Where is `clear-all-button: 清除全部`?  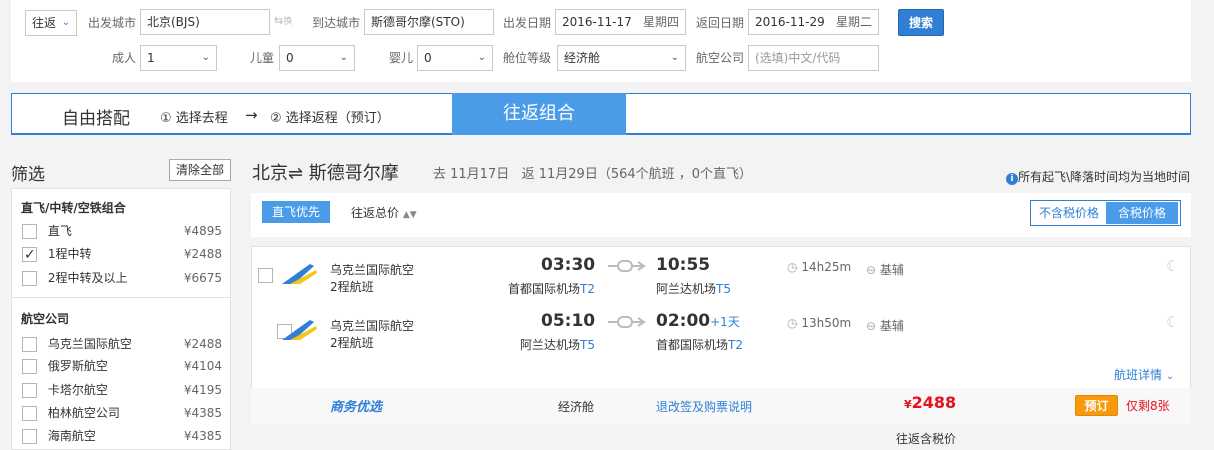 clear-all-button: 清除全部 is located at coordinates (200, 170).